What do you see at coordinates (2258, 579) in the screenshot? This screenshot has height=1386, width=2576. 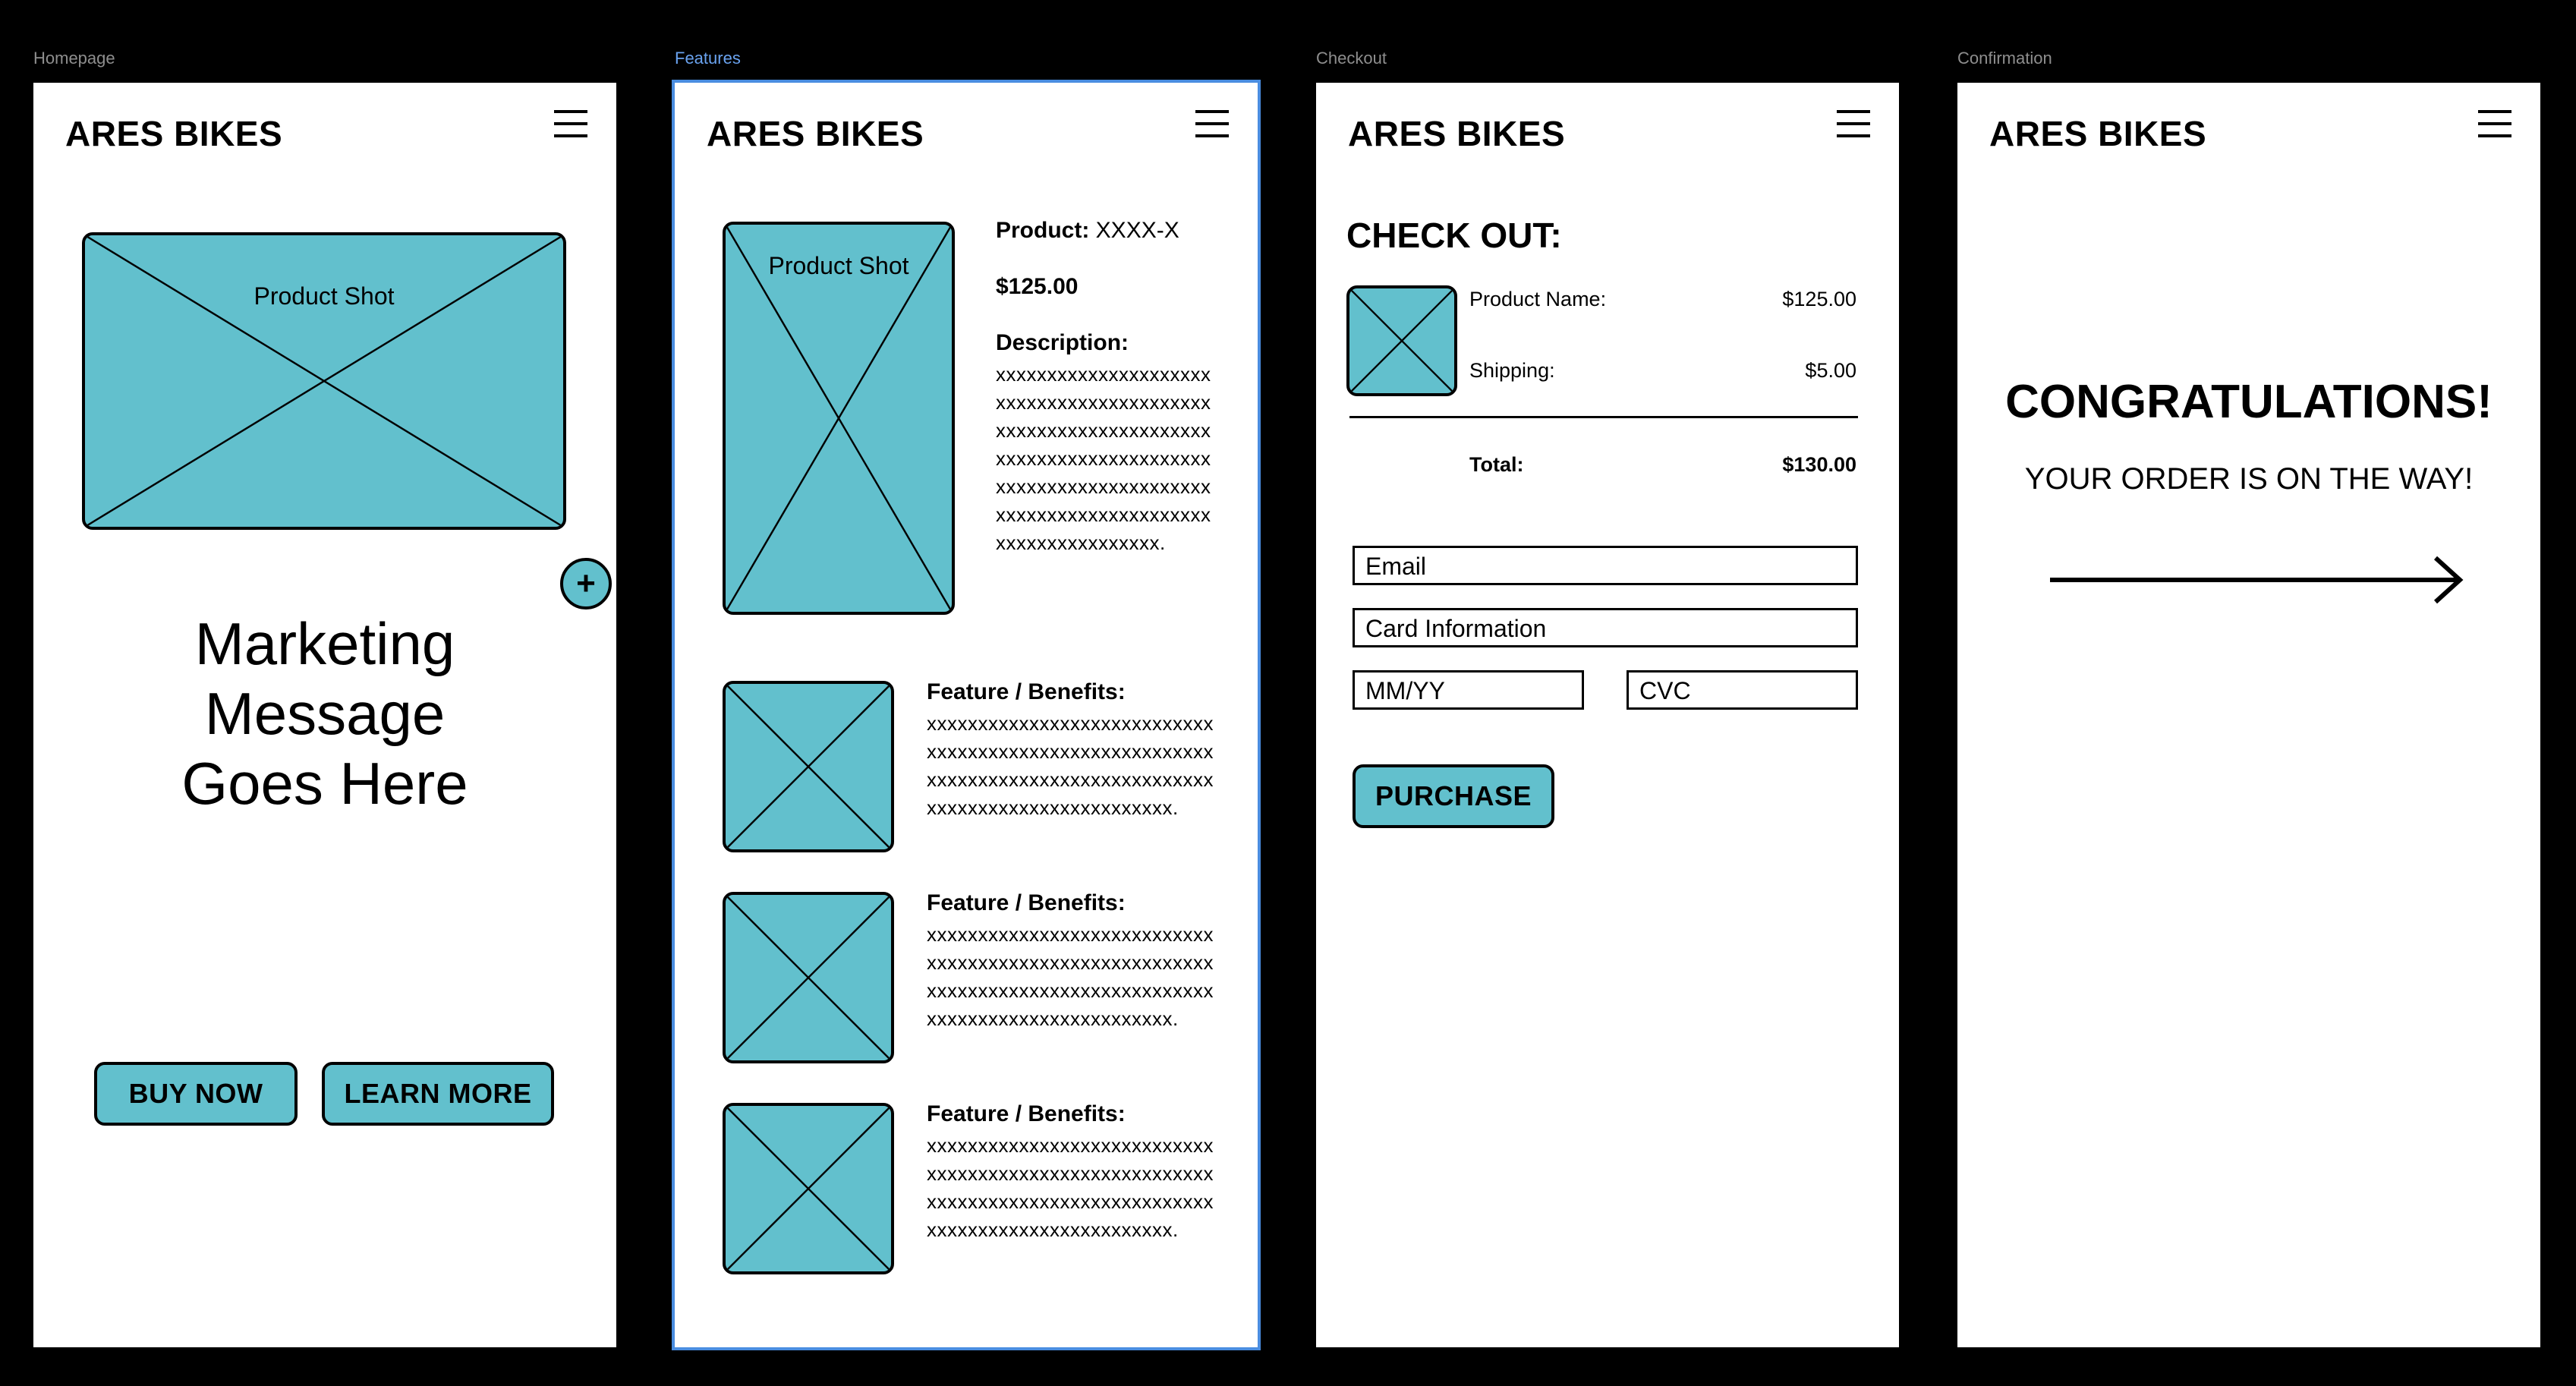 I see `arrow-right-icon` at bounding box center [2258, 579].